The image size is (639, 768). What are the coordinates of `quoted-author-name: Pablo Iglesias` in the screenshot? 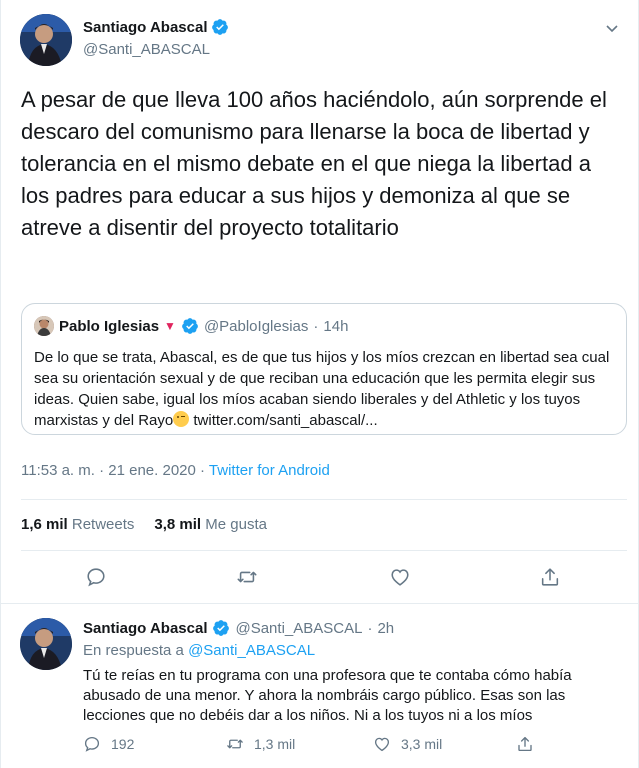 It's located at (109, 326).